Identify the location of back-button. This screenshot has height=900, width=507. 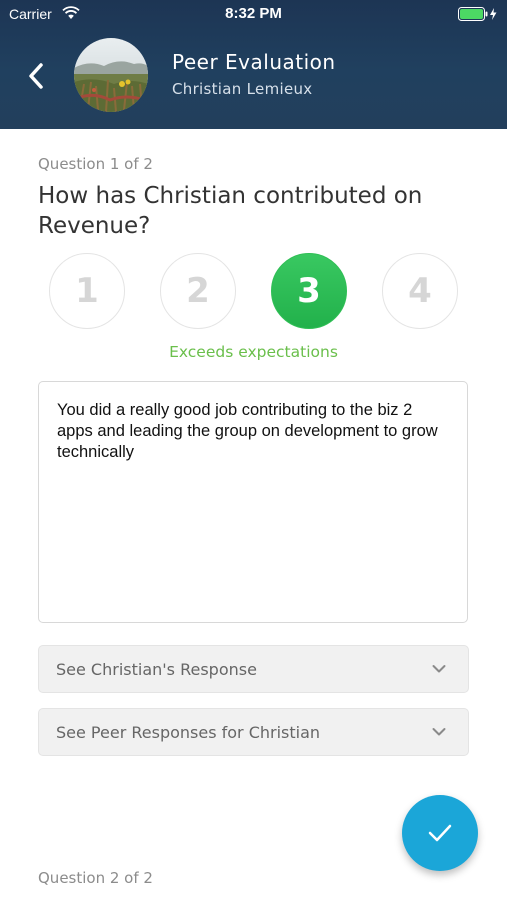
(37, 76).